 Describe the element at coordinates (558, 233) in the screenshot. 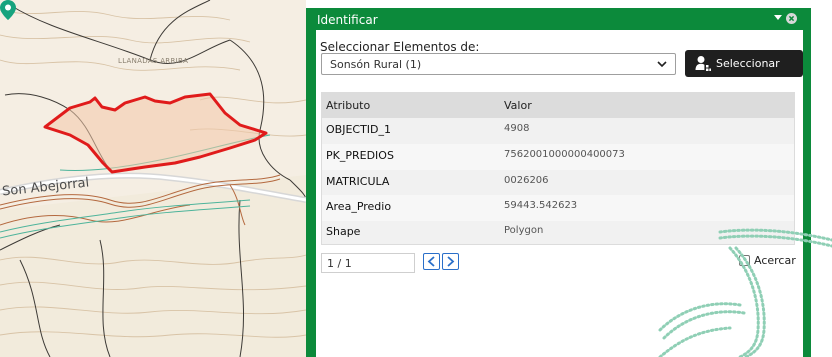

I see `table-row: Shape Polygon` at that location.